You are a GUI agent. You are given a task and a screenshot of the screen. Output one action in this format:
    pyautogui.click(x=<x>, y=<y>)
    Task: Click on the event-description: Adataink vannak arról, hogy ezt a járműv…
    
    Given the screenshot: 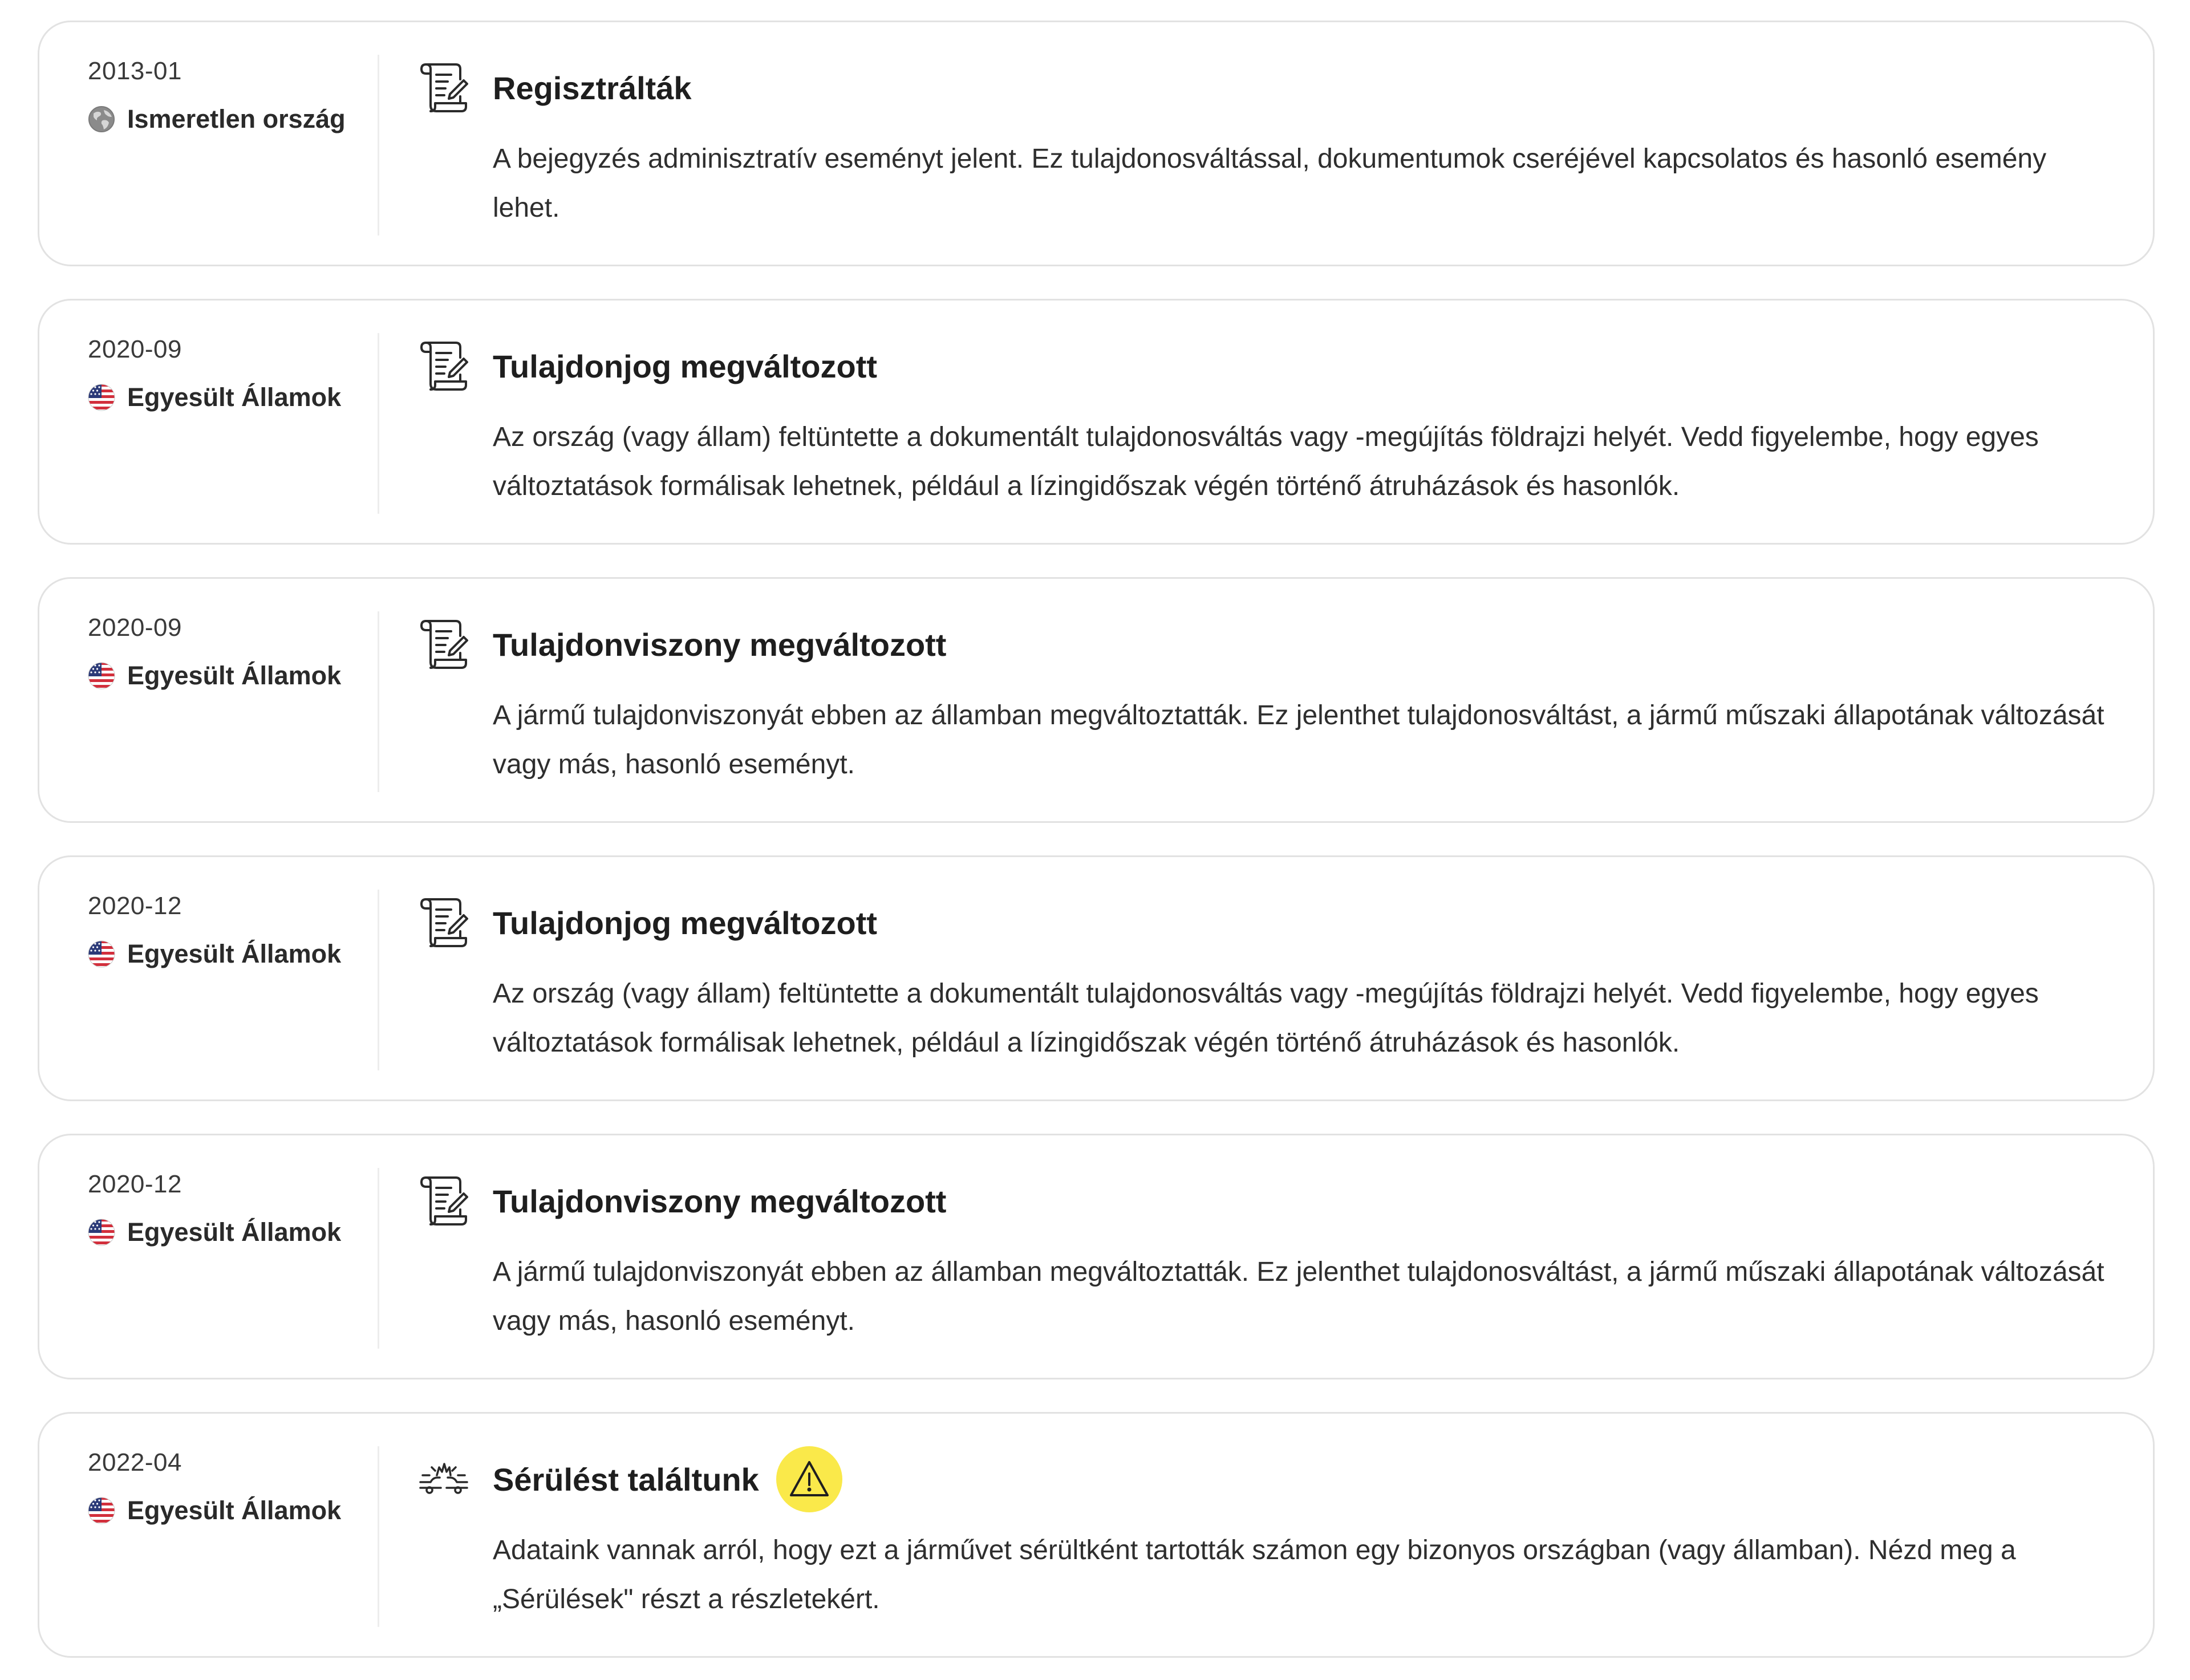 What is the action you would take?
    pyautogui.click(x=1254, y=1574)
    